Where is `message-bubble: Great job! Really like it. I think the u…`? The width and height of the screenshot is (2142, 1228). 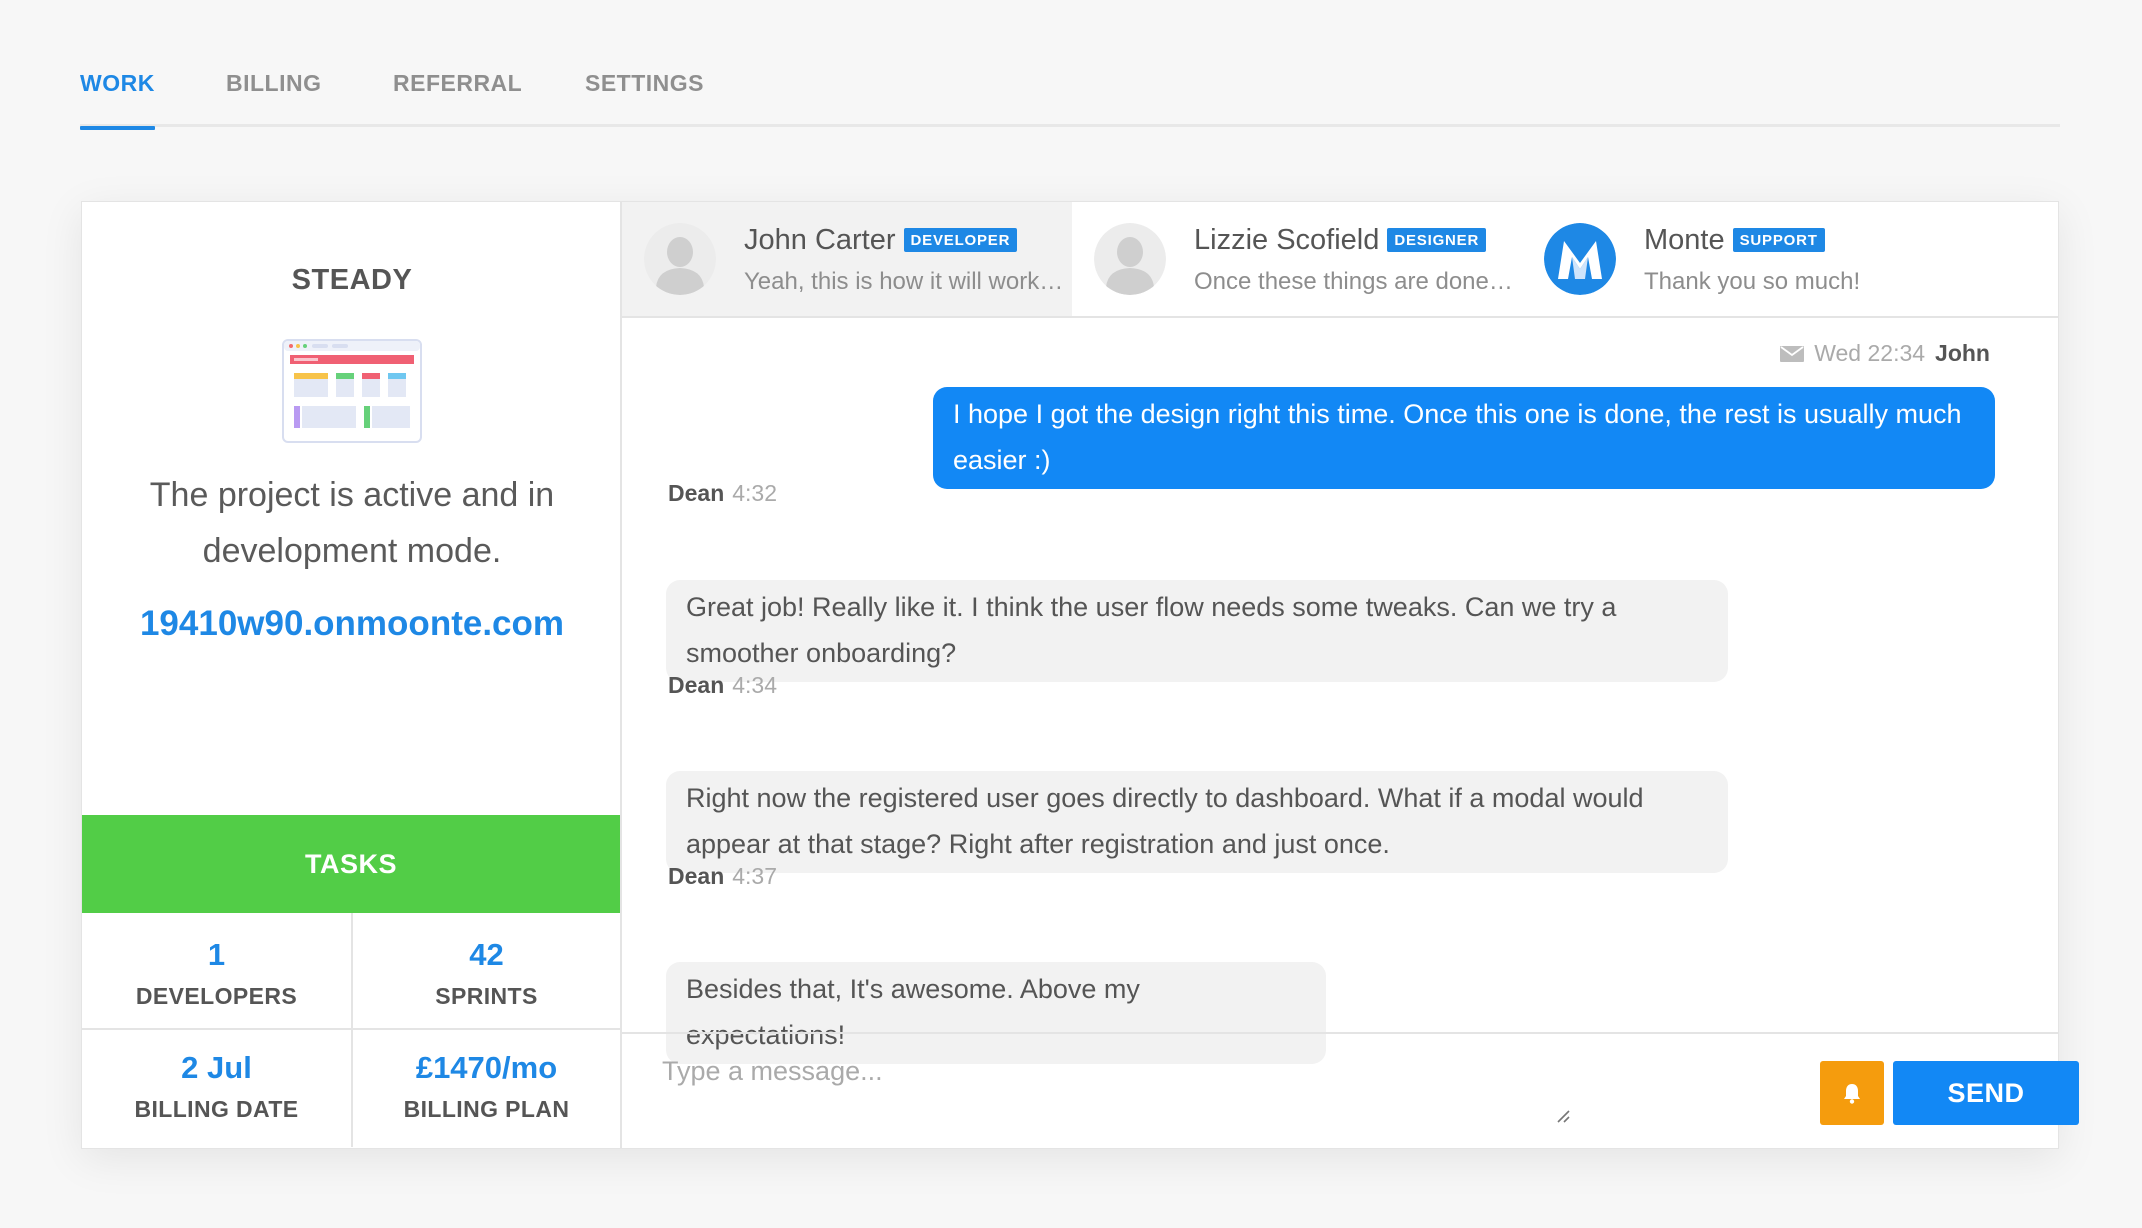
message-bubble: Great job! Really like it. I think the u… is located at coordinates (1197, 631).